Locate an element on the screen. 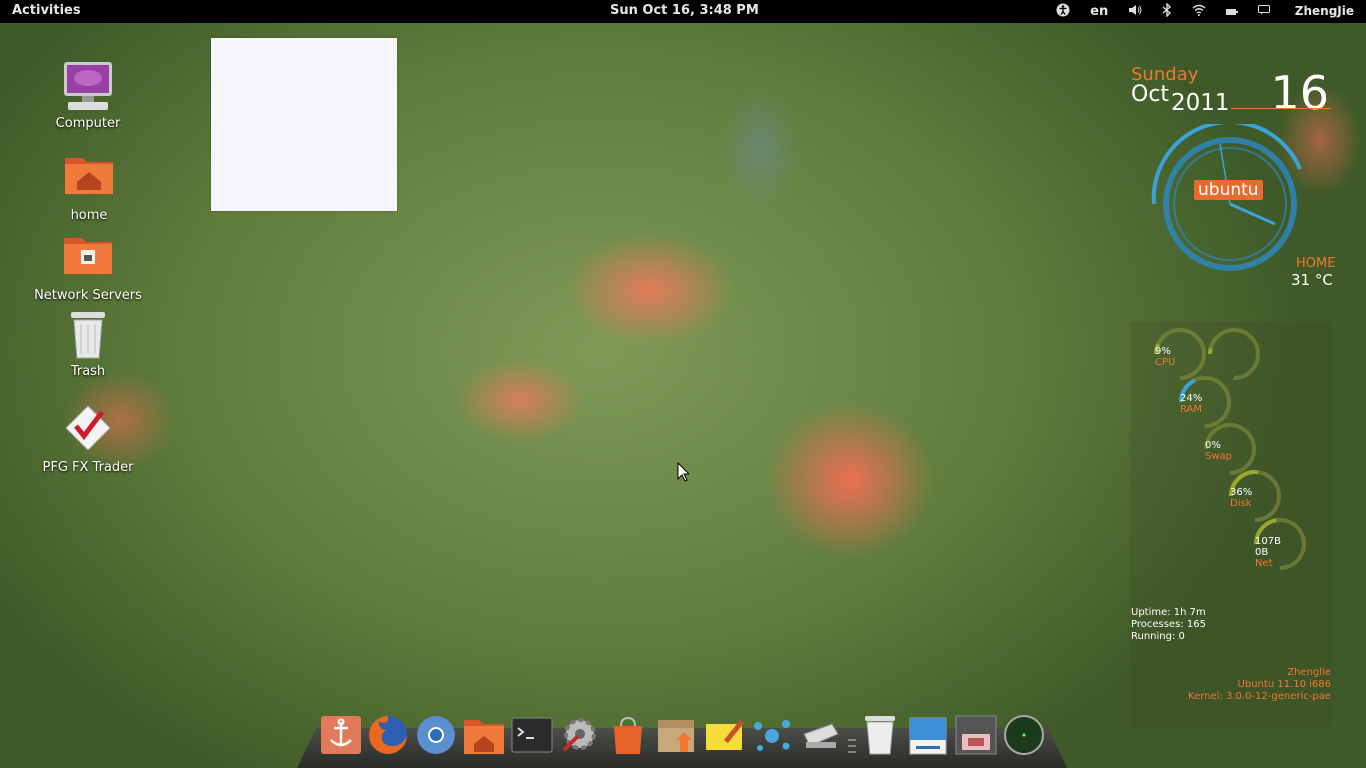 This screenshot has width=1366, height=768. chat-icon is located at coordinates (1264, 10).